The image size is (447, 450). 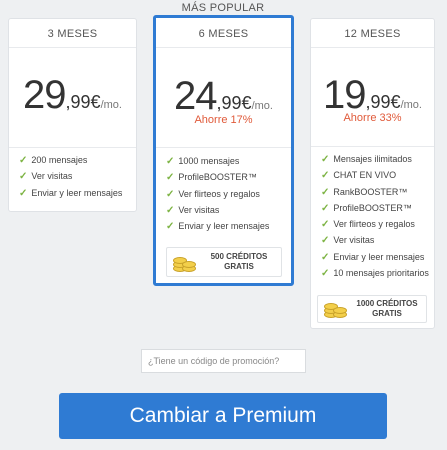 I want to click on list-item: ✓ Mensajes ilimitados, so click(x=374, y=159).